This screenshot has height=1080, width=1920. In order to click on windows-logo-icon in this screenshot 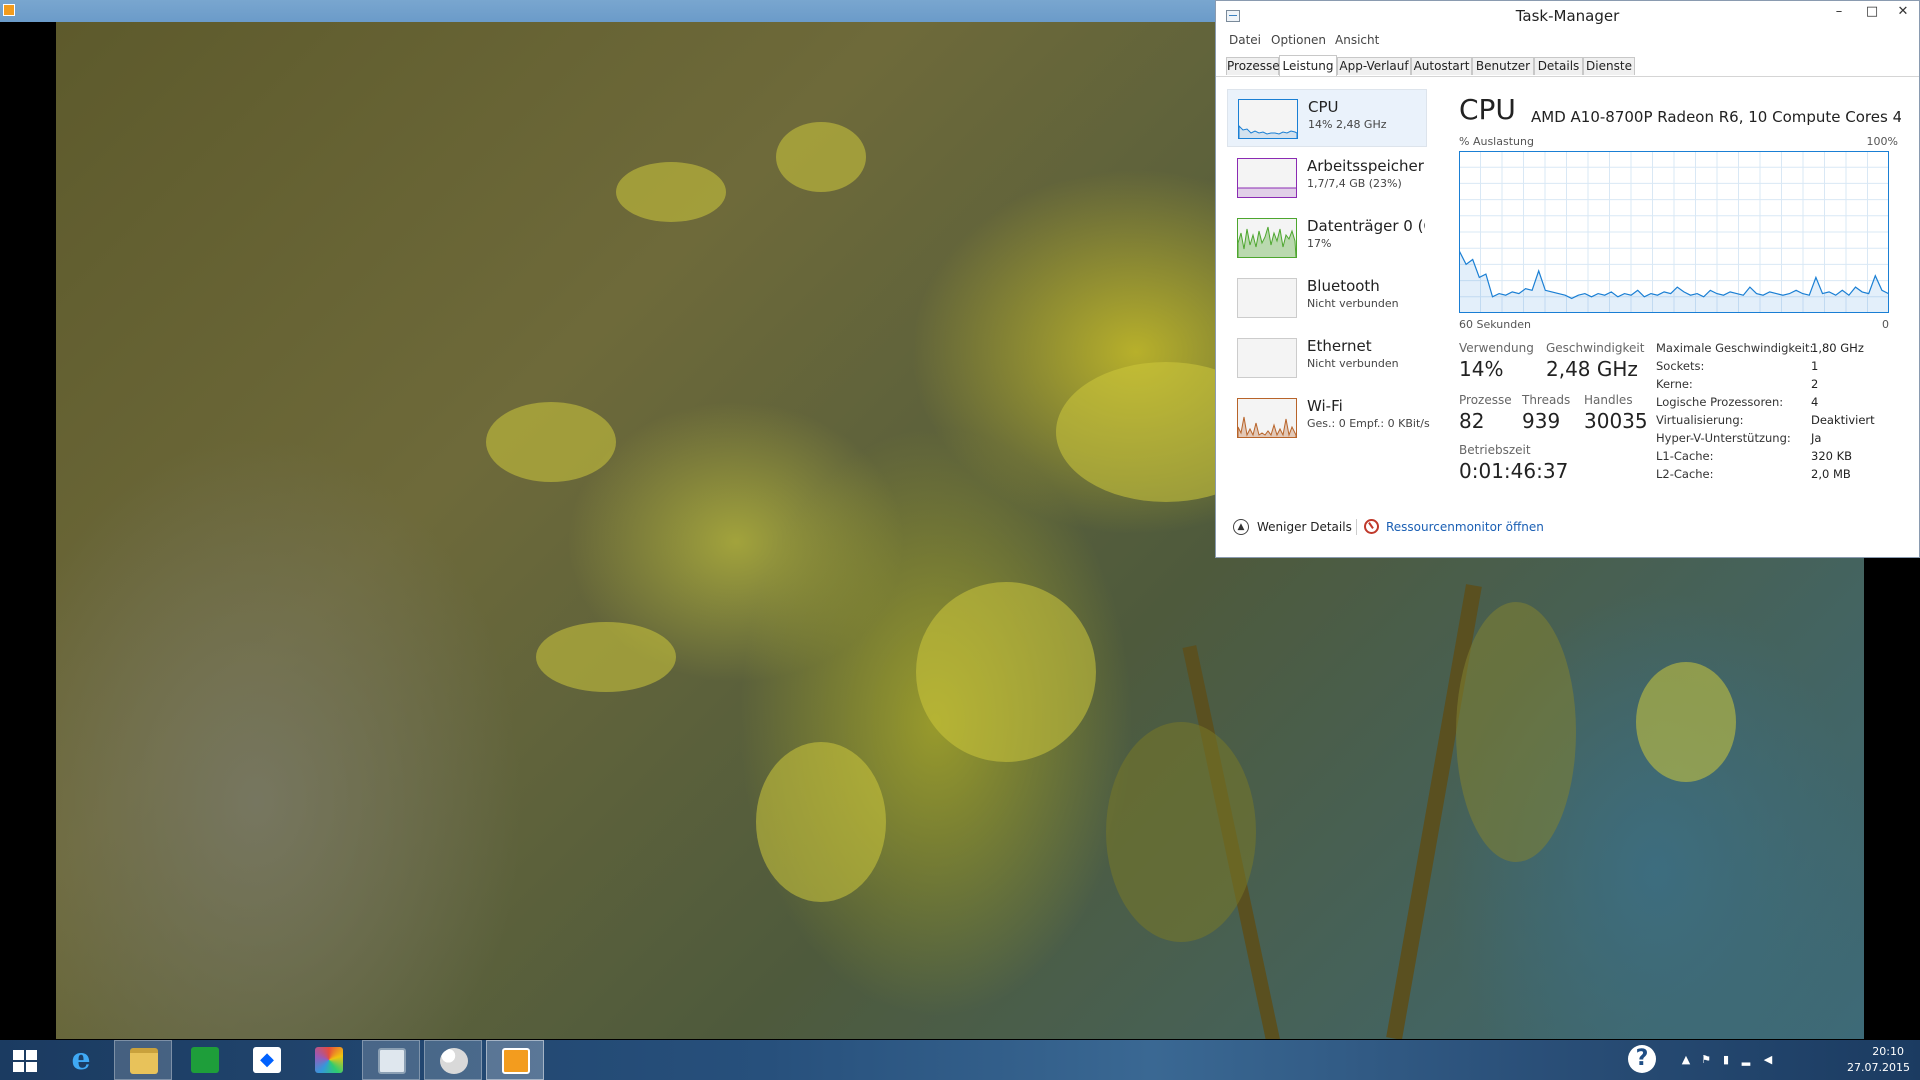, I will do `click(25, 1061)`.